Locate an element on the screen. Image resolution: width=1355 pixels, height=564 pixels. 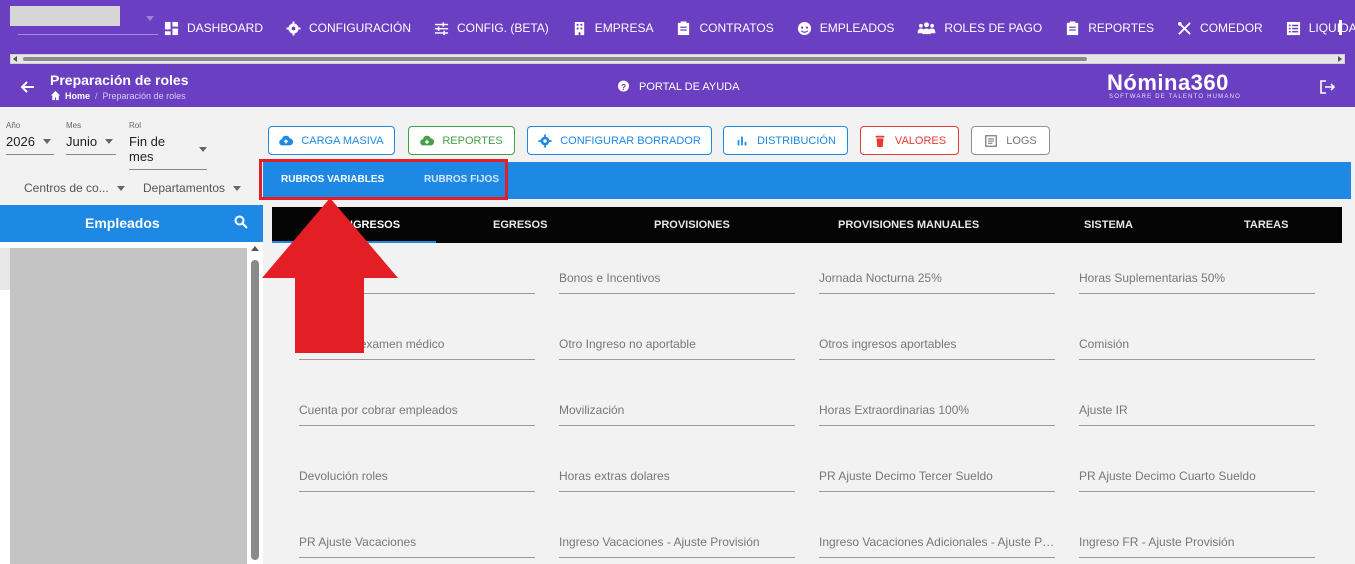
nav-label: EMPLEADOS is located at coordinates (857, 28).